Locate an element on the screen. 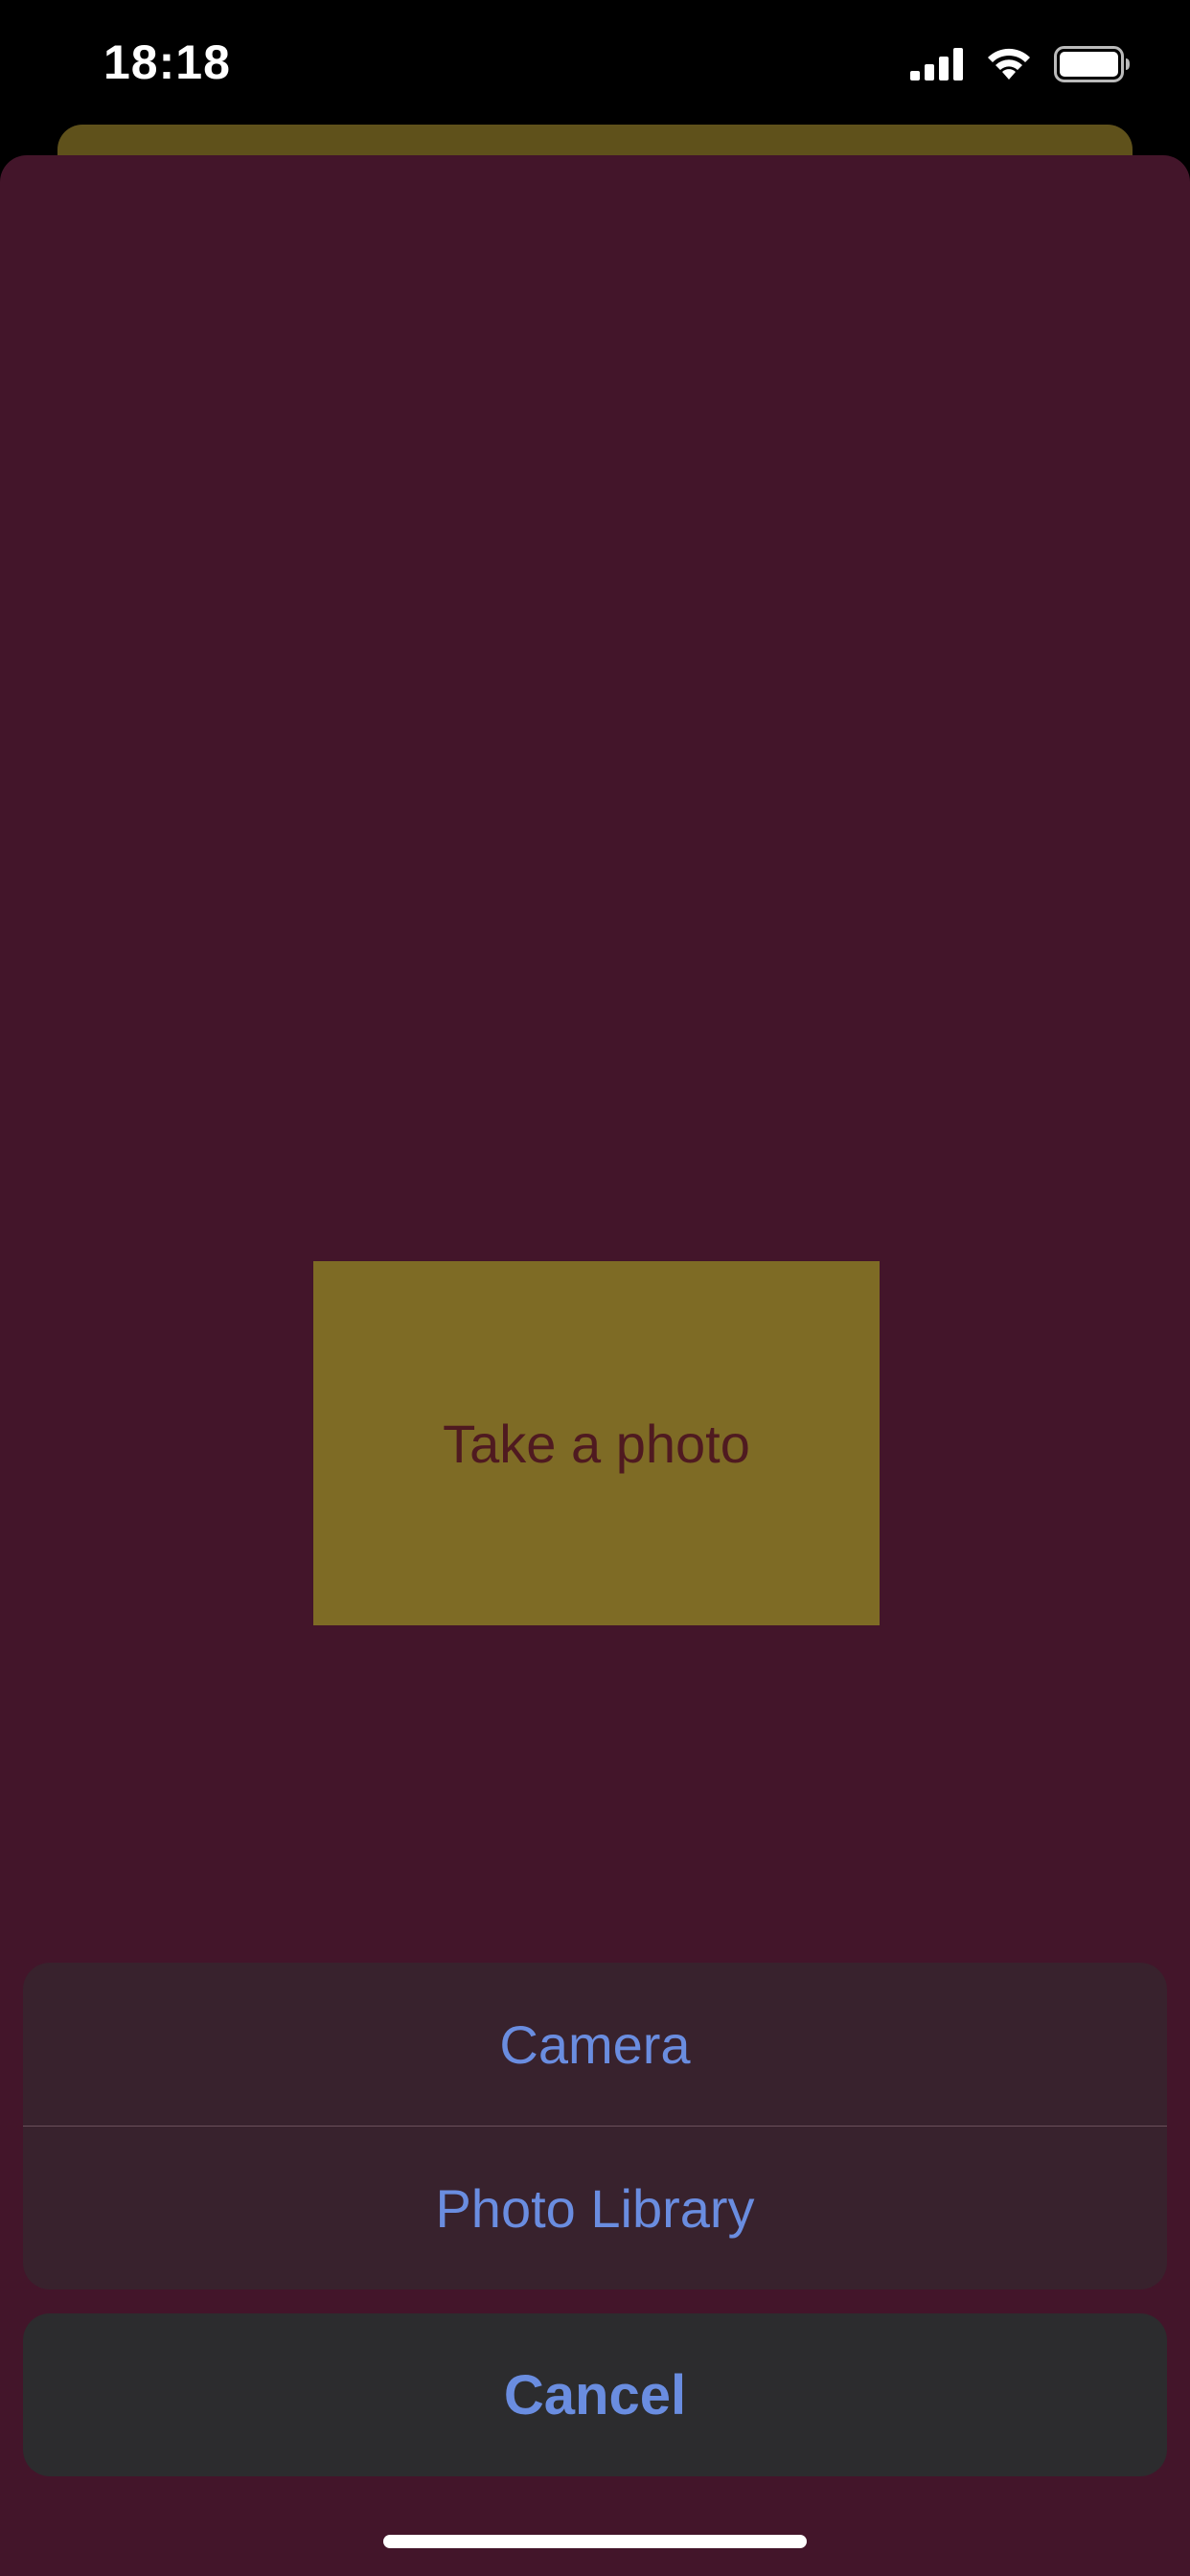 This screenshot has width=1190, height=2576. status-bar: 18:18 is located at coordinates (595, 63).